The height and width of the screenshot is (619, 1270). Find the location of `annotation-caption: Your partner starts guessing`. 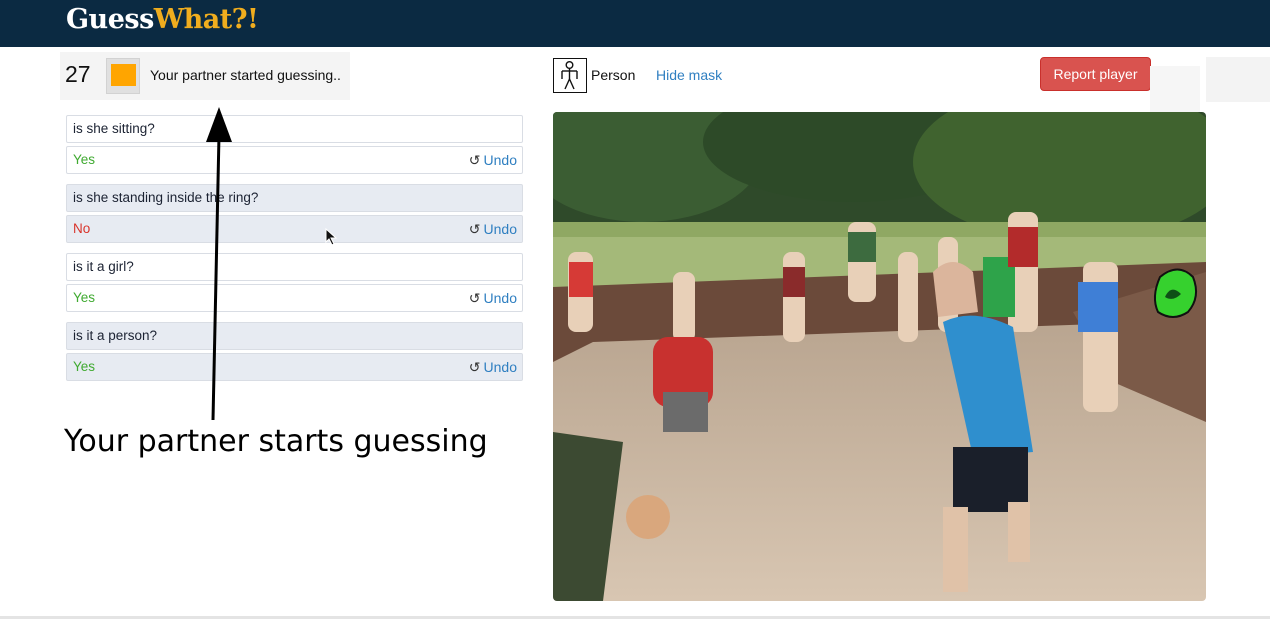

annotation-caption: Your partner starts guessing is located at coordinates (276, 441).